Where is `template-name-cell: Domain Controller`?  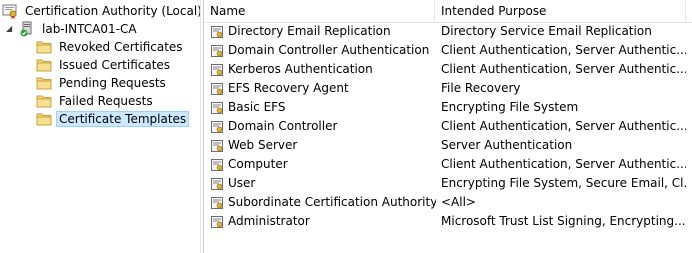
template-name-cell: Domain Controller is located at coordinates (323, 126).